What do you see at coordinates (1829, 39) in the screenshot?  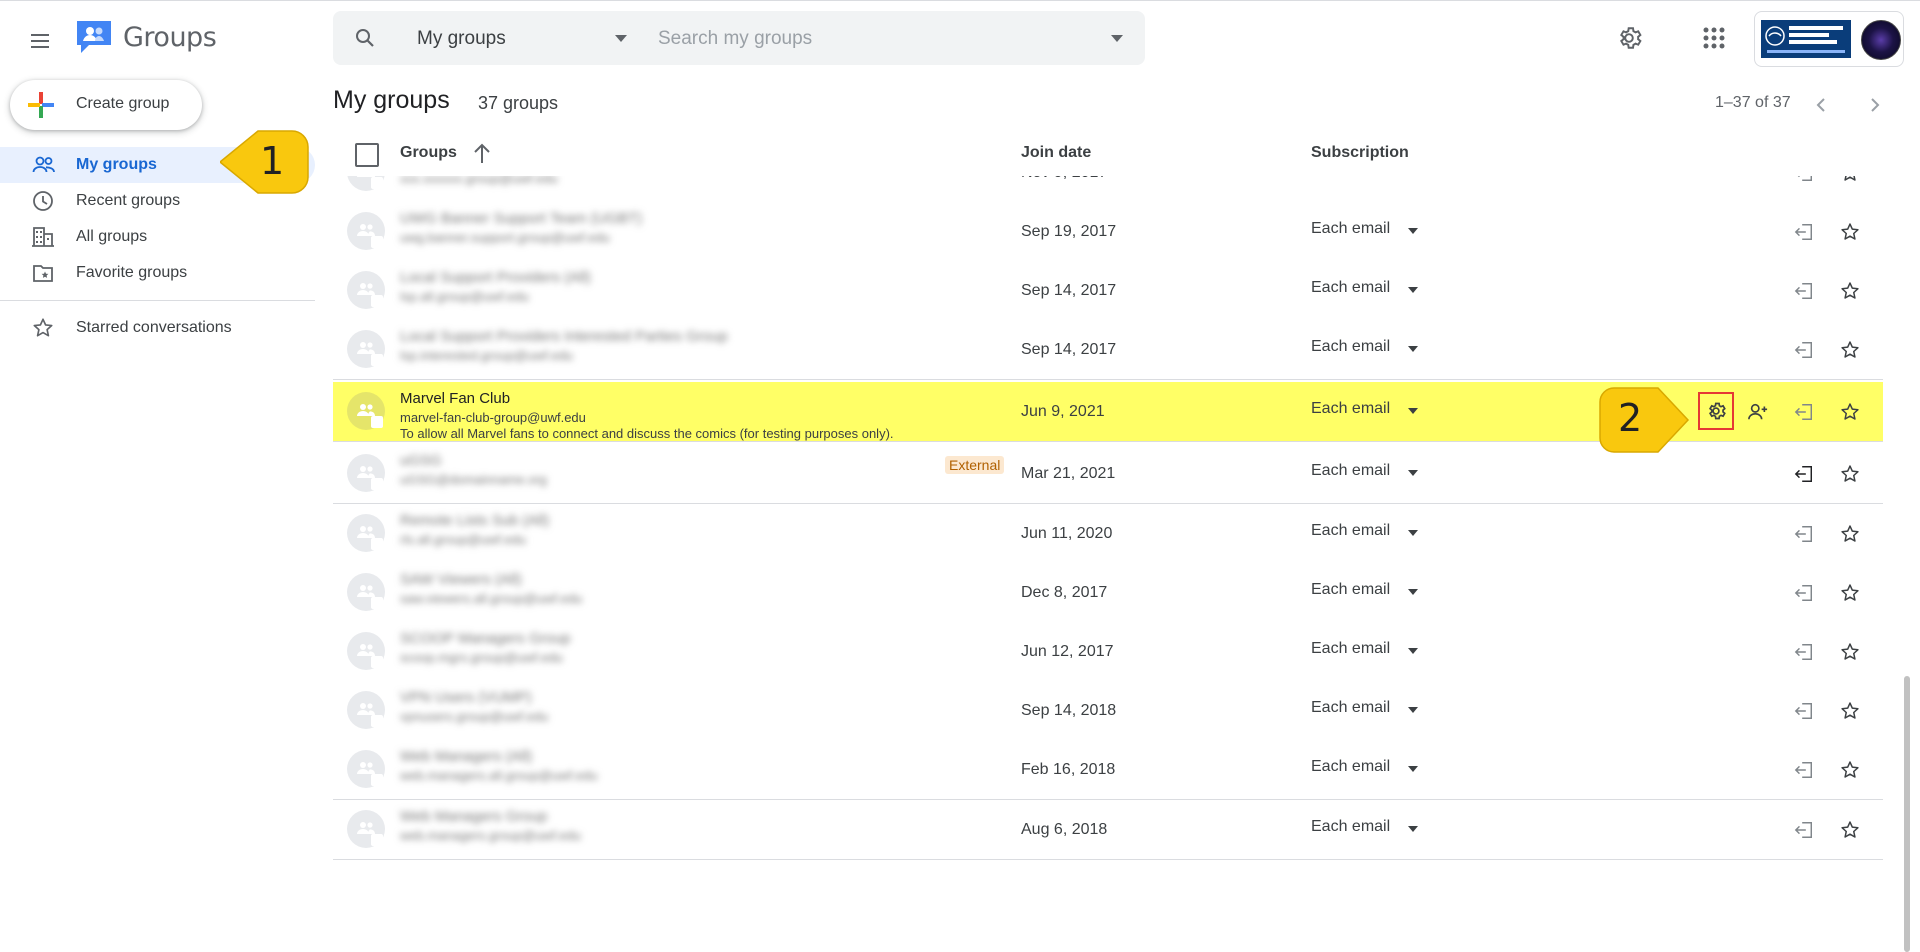 I see `account-switcher` at bounding box center [1829, 39].